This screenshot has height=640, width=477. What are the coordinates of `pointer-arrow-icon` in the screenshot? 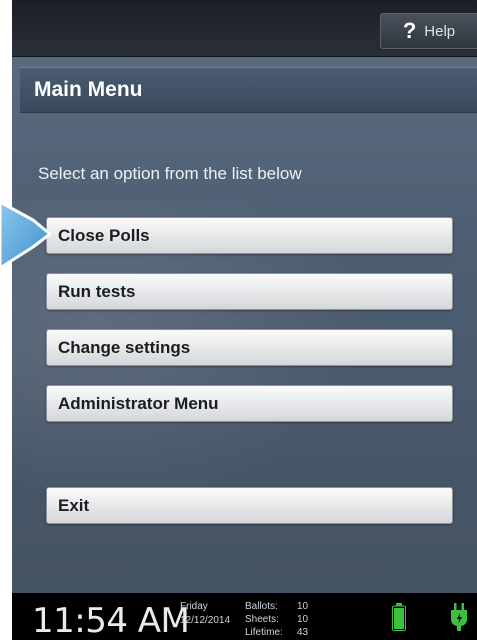 It's located at (26, 235).